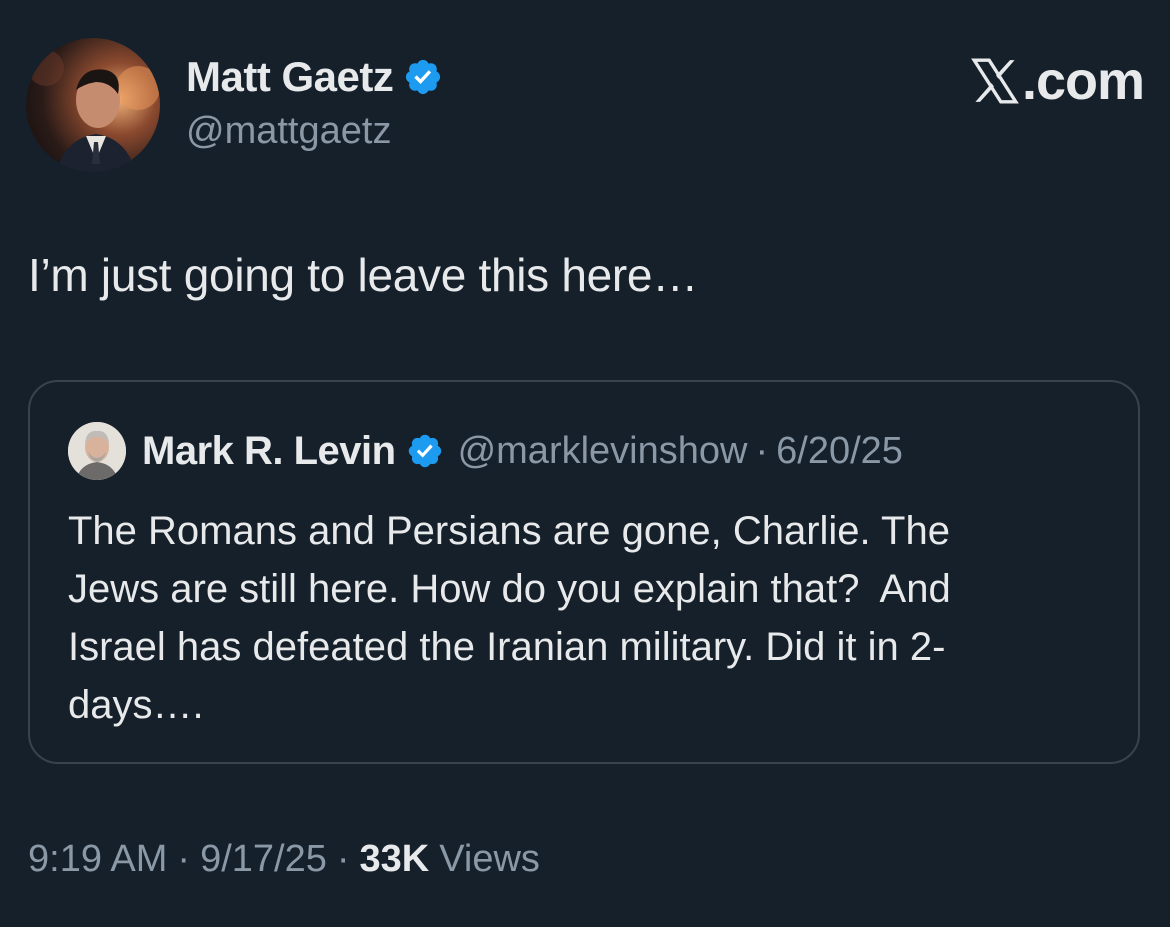  What do you see at coordinates (395, 859) in the screenshot?
I see `views-count: 33K` at bounding box center [395, 859].